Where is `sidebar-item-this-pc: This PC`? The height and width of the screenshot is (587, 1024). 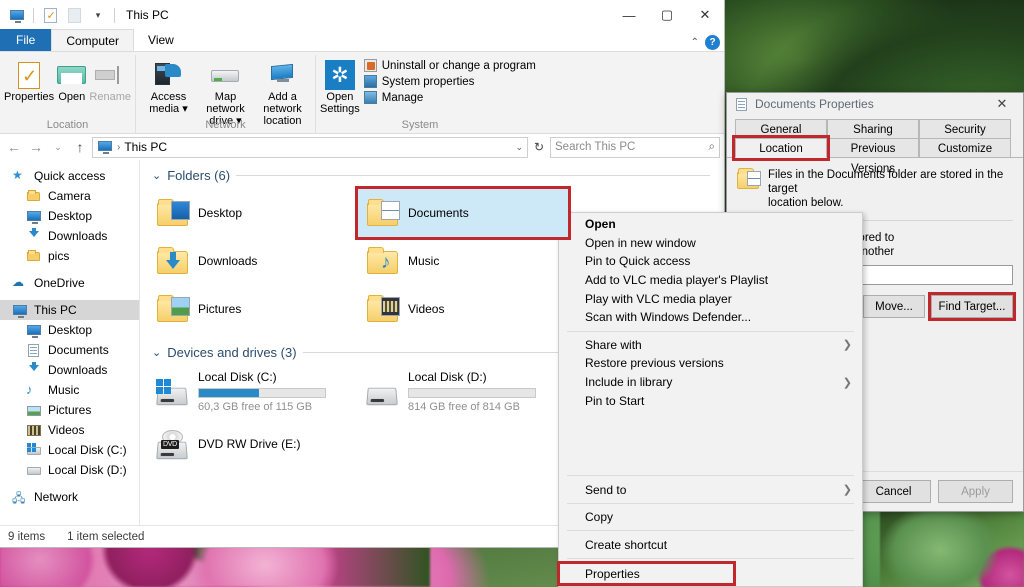
sidebar-item-this-pc: This PC is located at coordinates (69, 310).